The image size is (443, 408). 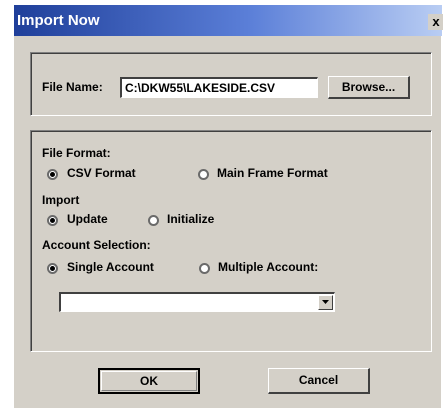 I want to click on update-radio, so click(x=52, y=220).